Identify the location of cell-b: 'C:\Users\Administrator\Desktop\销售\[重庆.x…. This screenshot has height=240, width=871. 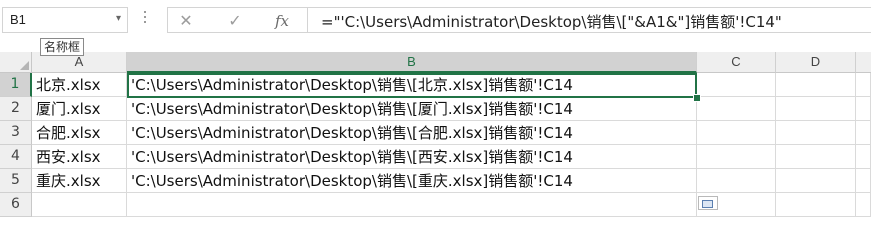
(412, 181).